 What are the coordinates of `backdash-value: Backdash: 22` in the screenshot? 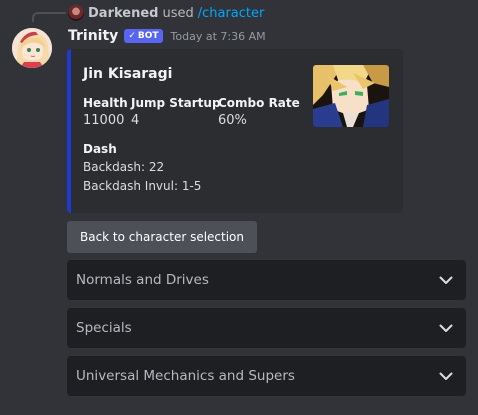 It's located at (124, 167).